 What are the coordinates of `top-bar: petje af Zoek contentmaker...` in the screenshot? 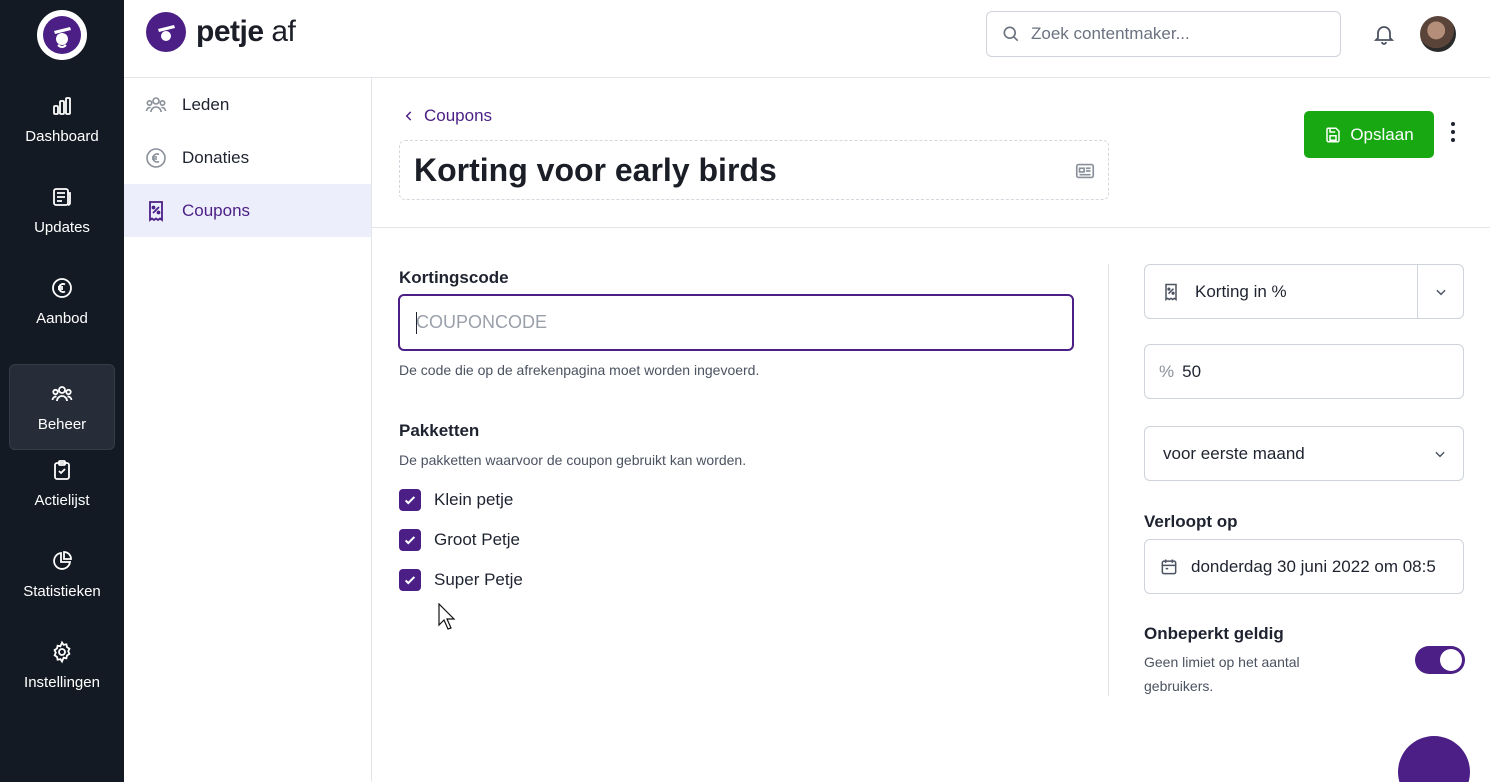 It's located at (807, 39).